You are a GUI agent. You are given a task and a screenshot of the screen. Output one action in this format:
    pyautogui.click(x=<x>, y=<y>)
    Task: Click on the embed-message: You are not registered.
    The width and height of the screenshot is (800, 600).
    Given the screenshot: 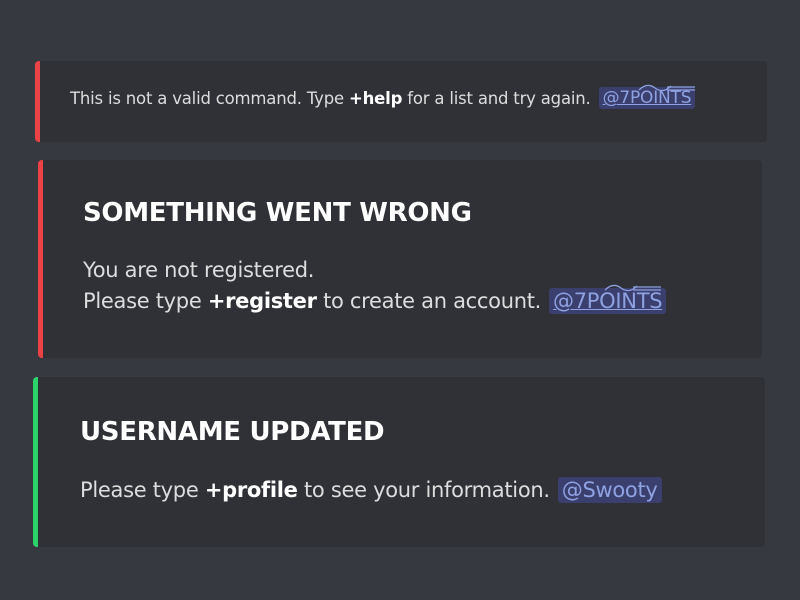 What is the action you would take?
    pyautogui.click(x=199, y=270)
    